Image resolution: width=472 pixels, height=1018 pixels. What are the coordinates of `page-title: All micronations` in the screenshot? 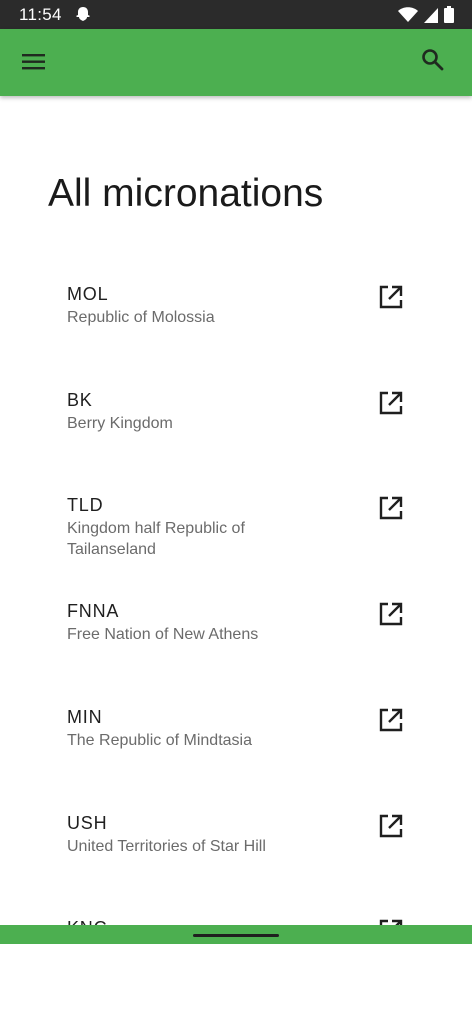 It's located at (186, 193).